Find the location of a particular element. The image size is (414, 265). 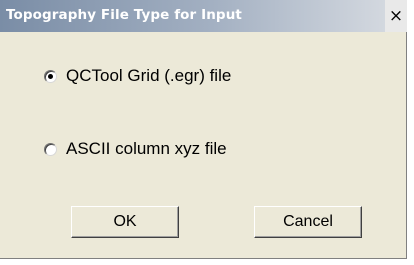

radio-dot is located at coordinates (50, 76).